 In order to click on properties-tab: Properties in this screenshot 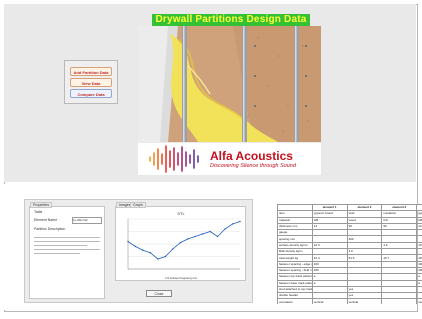, I will do `click(41, 205)`.